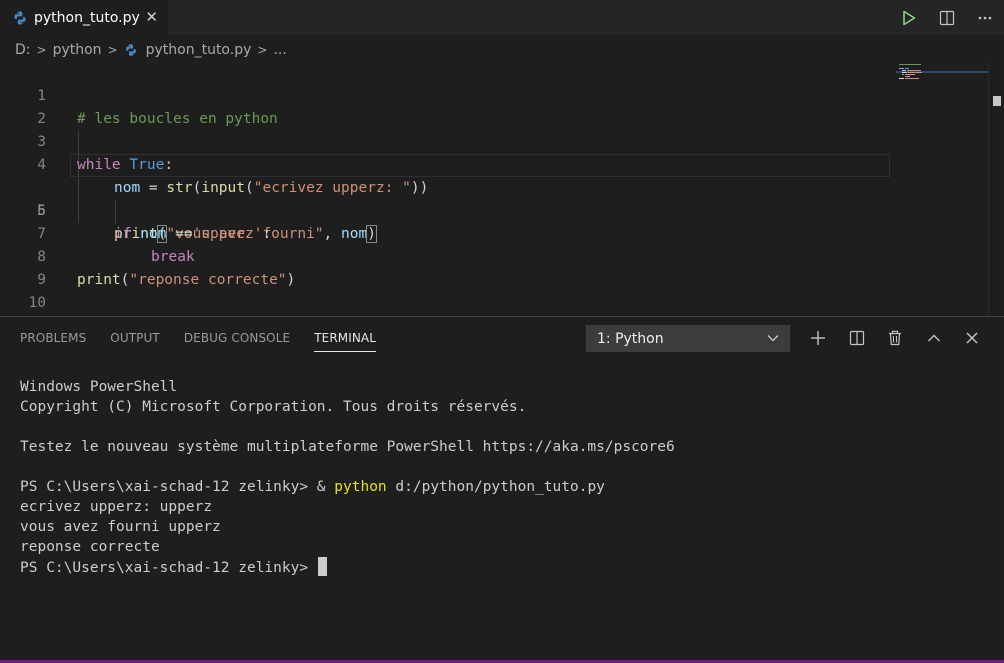 The width and height of the screenshot is (1004, 663). What do you see at coordinates (77, 50) in the screenshot?
I see `breadcrumb-folder: python` at bounding box center [77, 50].